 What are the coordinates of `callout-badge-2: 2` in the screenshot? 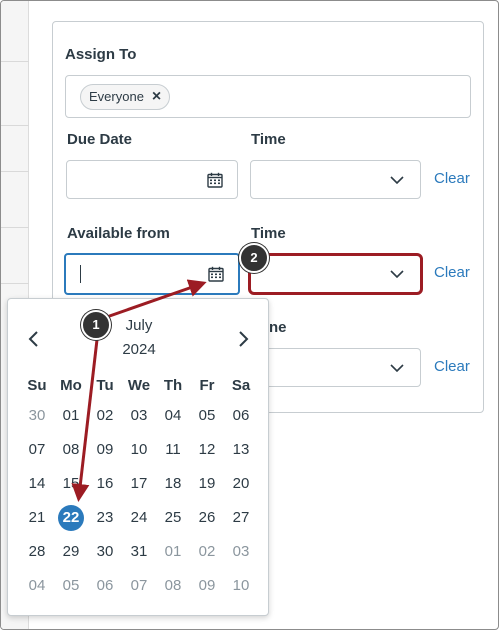 It's located at (254, 258).